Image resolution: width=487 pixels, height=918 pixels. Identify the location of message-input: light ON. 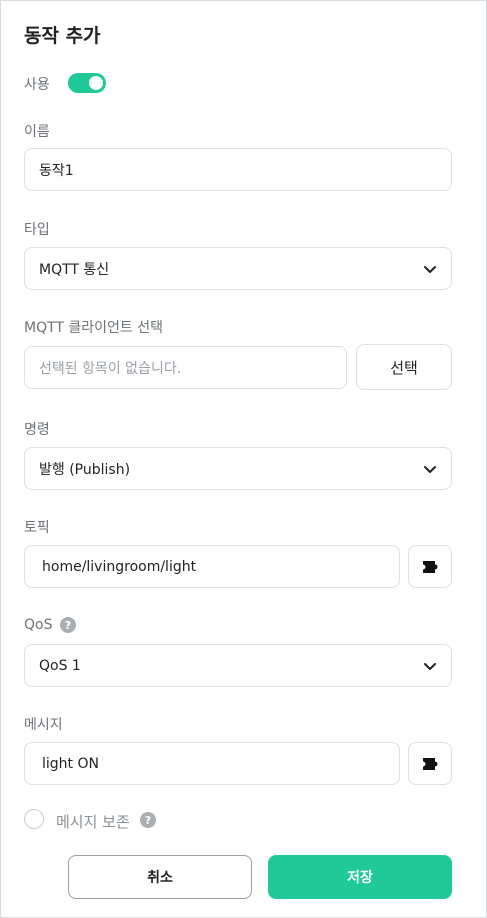
(212, 763).